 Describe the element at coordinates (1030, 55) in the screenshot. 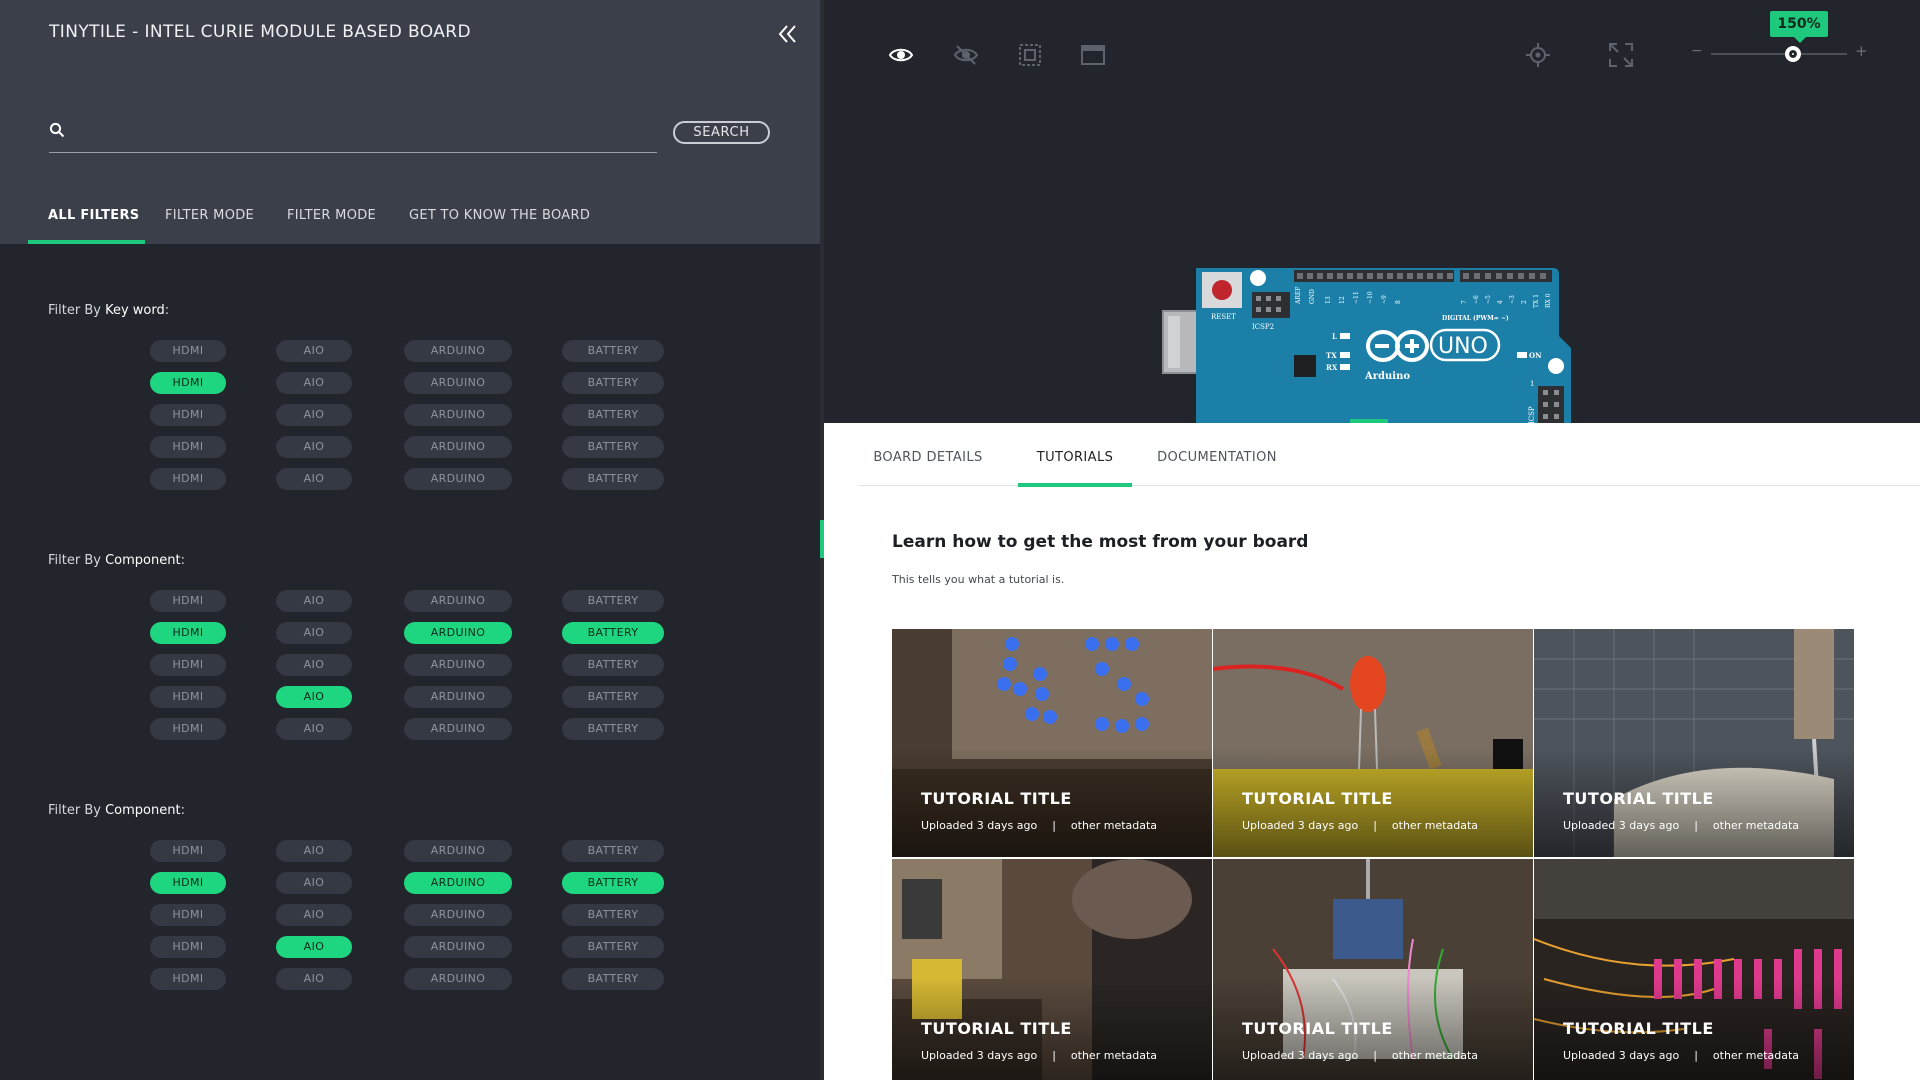

I see `select-area-icon` at that location.